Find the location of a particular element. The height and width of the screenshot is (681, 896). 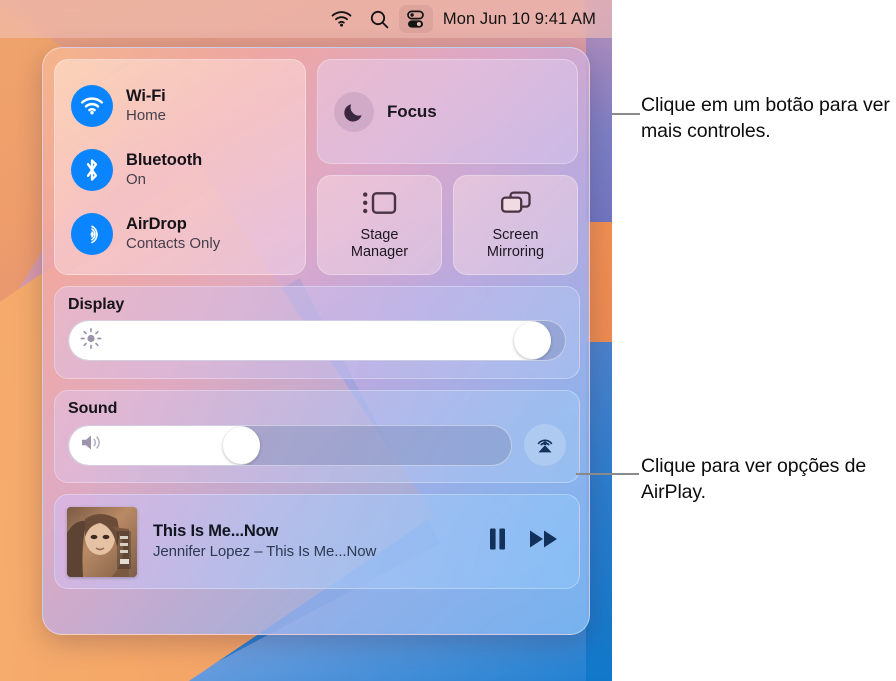

screen-mirroring-icon is located at coordinates (516, 205).